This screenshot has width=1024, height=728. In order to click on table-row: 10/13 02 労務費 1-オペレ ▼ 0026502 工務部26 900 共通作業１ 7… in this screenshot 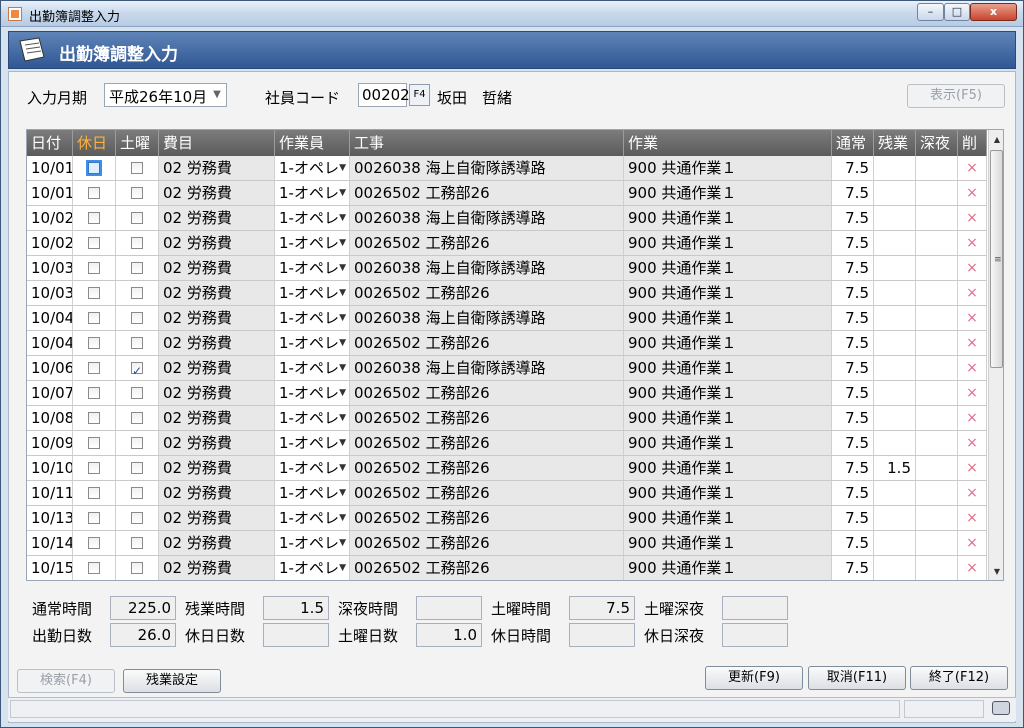, I will do `click(507, 518)`.